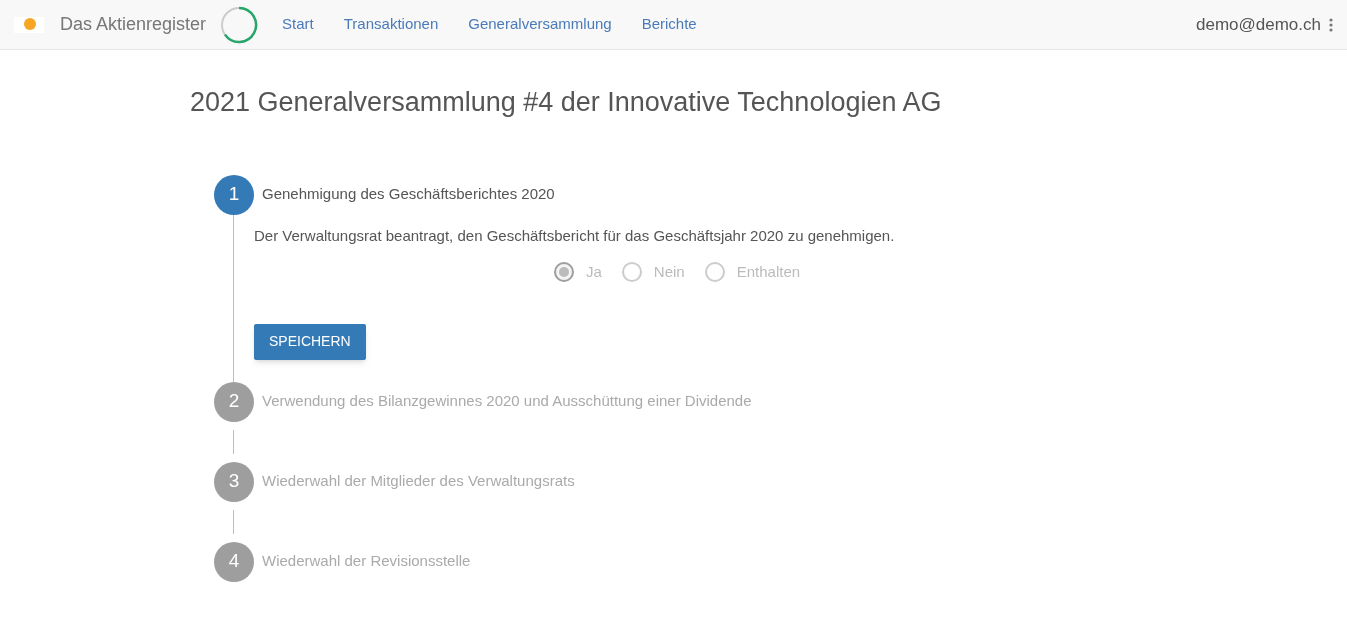 The width and height of the screenshot is (1347, 625). What do you see at coordinates (1331, 24) in the screenshot?
I see `more-options-icon` at bounding box center [1331, 24].